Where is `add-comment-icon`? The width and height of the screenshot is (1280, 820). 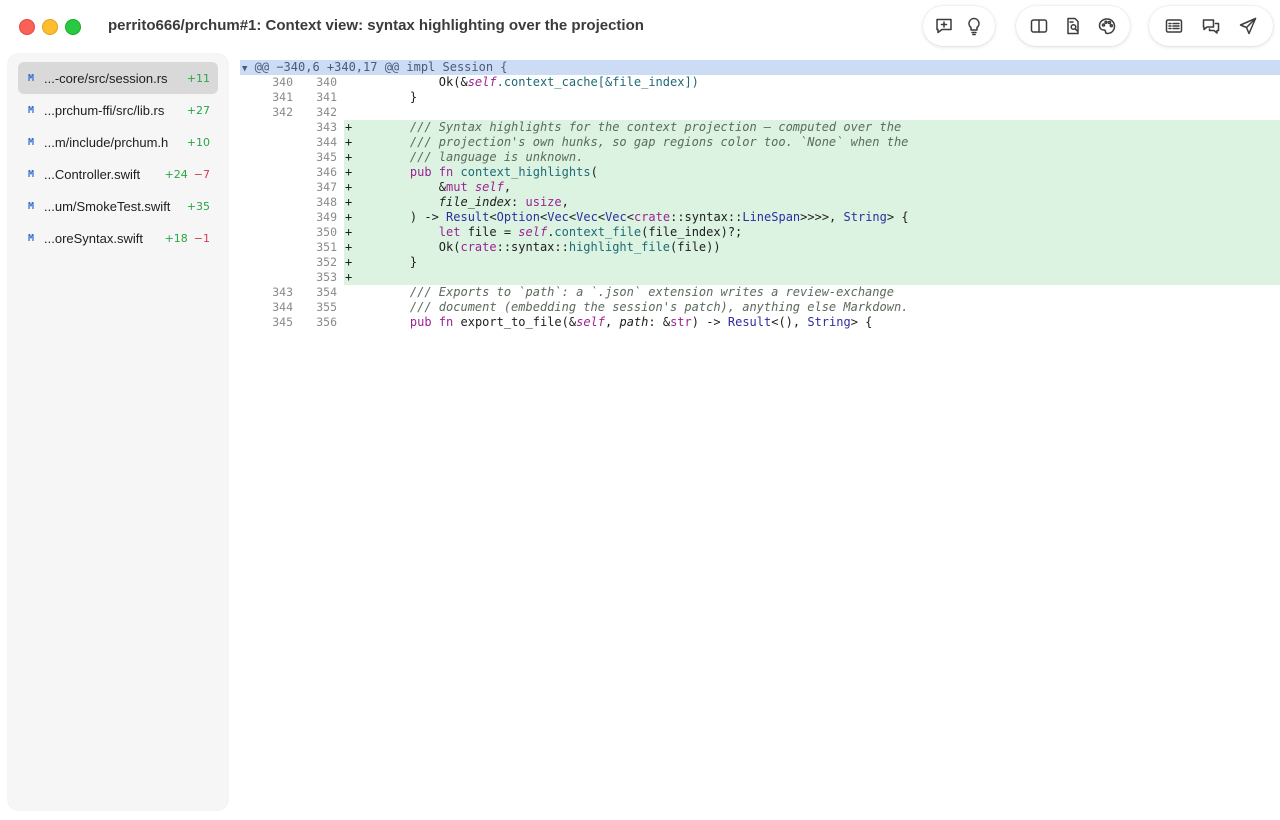 add-comment-icon is located at coordinates (944, 26).